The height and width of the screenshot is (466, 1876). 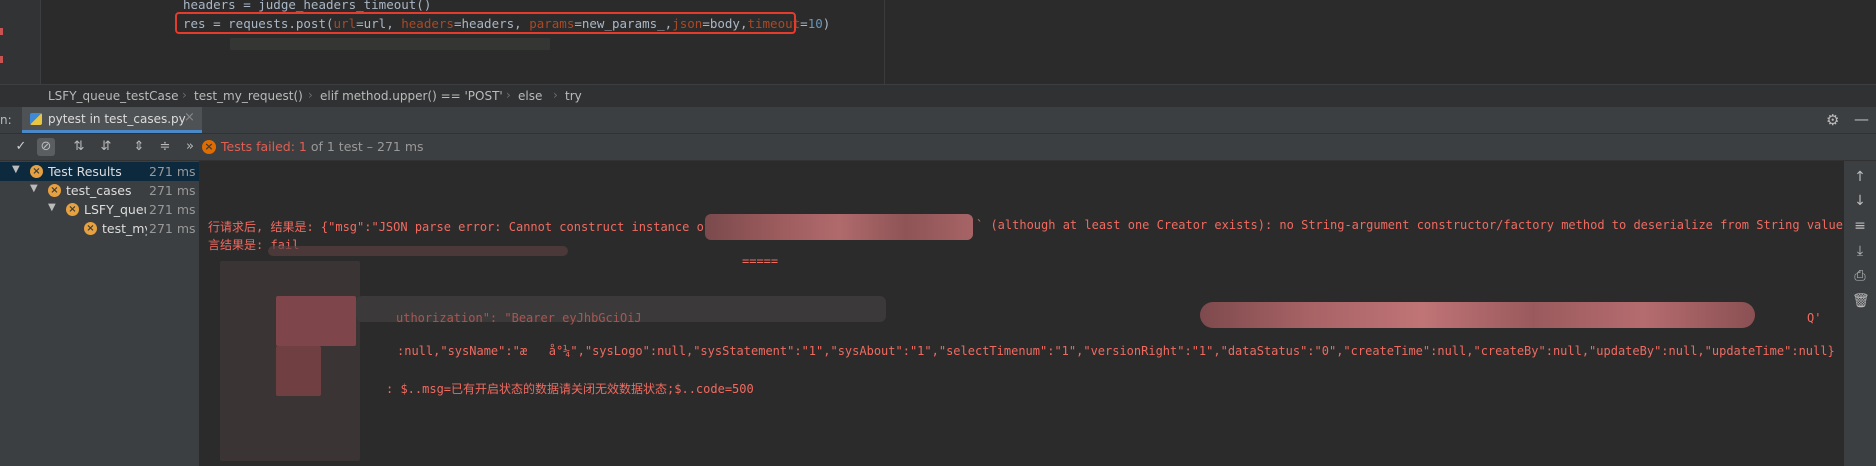 I want to click on tree-node-lsfy-queue: ▼ × LSFY_queue 271 ms, so click(x=99, y=209).